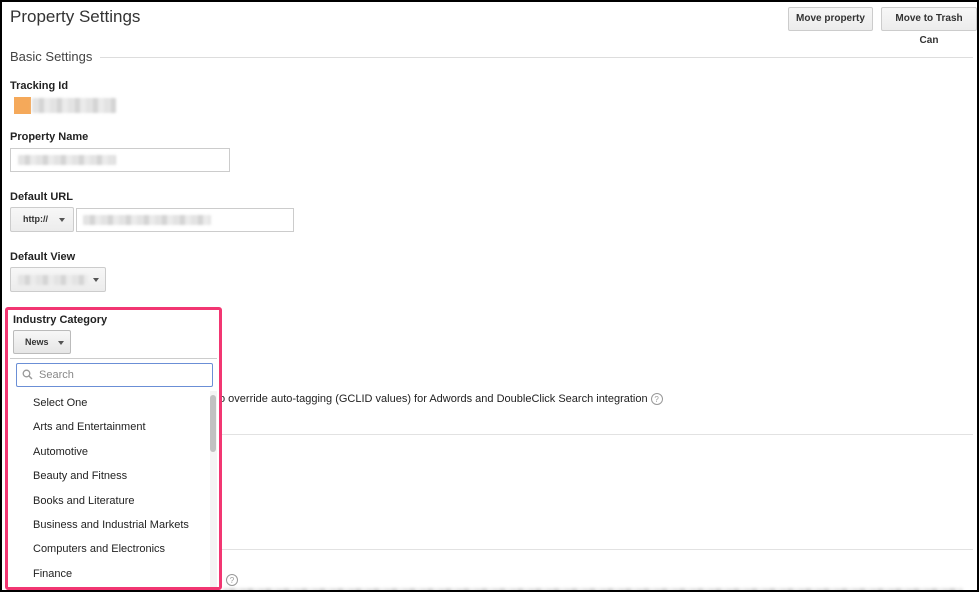 The height and width of the screenshot is (592, 979). What do you see at coordinates (147, 220) in the screenshot?
I see `default-url-value-redacted` at bounding box center [147, 220].